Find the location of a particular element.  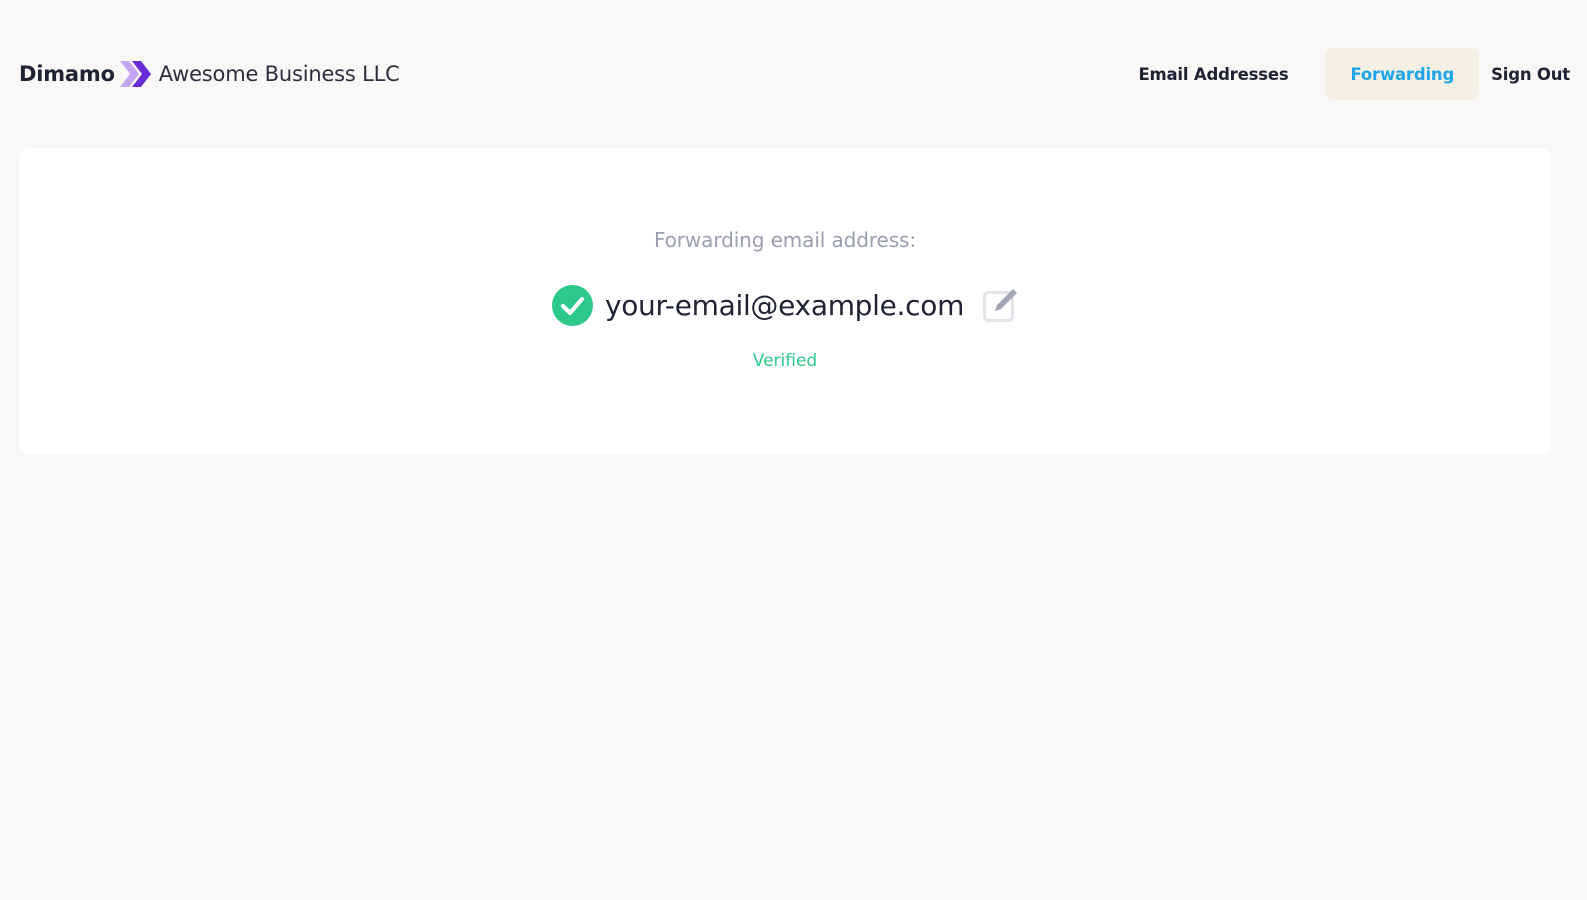

company-name: Awesome Business LLC is located at coordinates (279, 74).